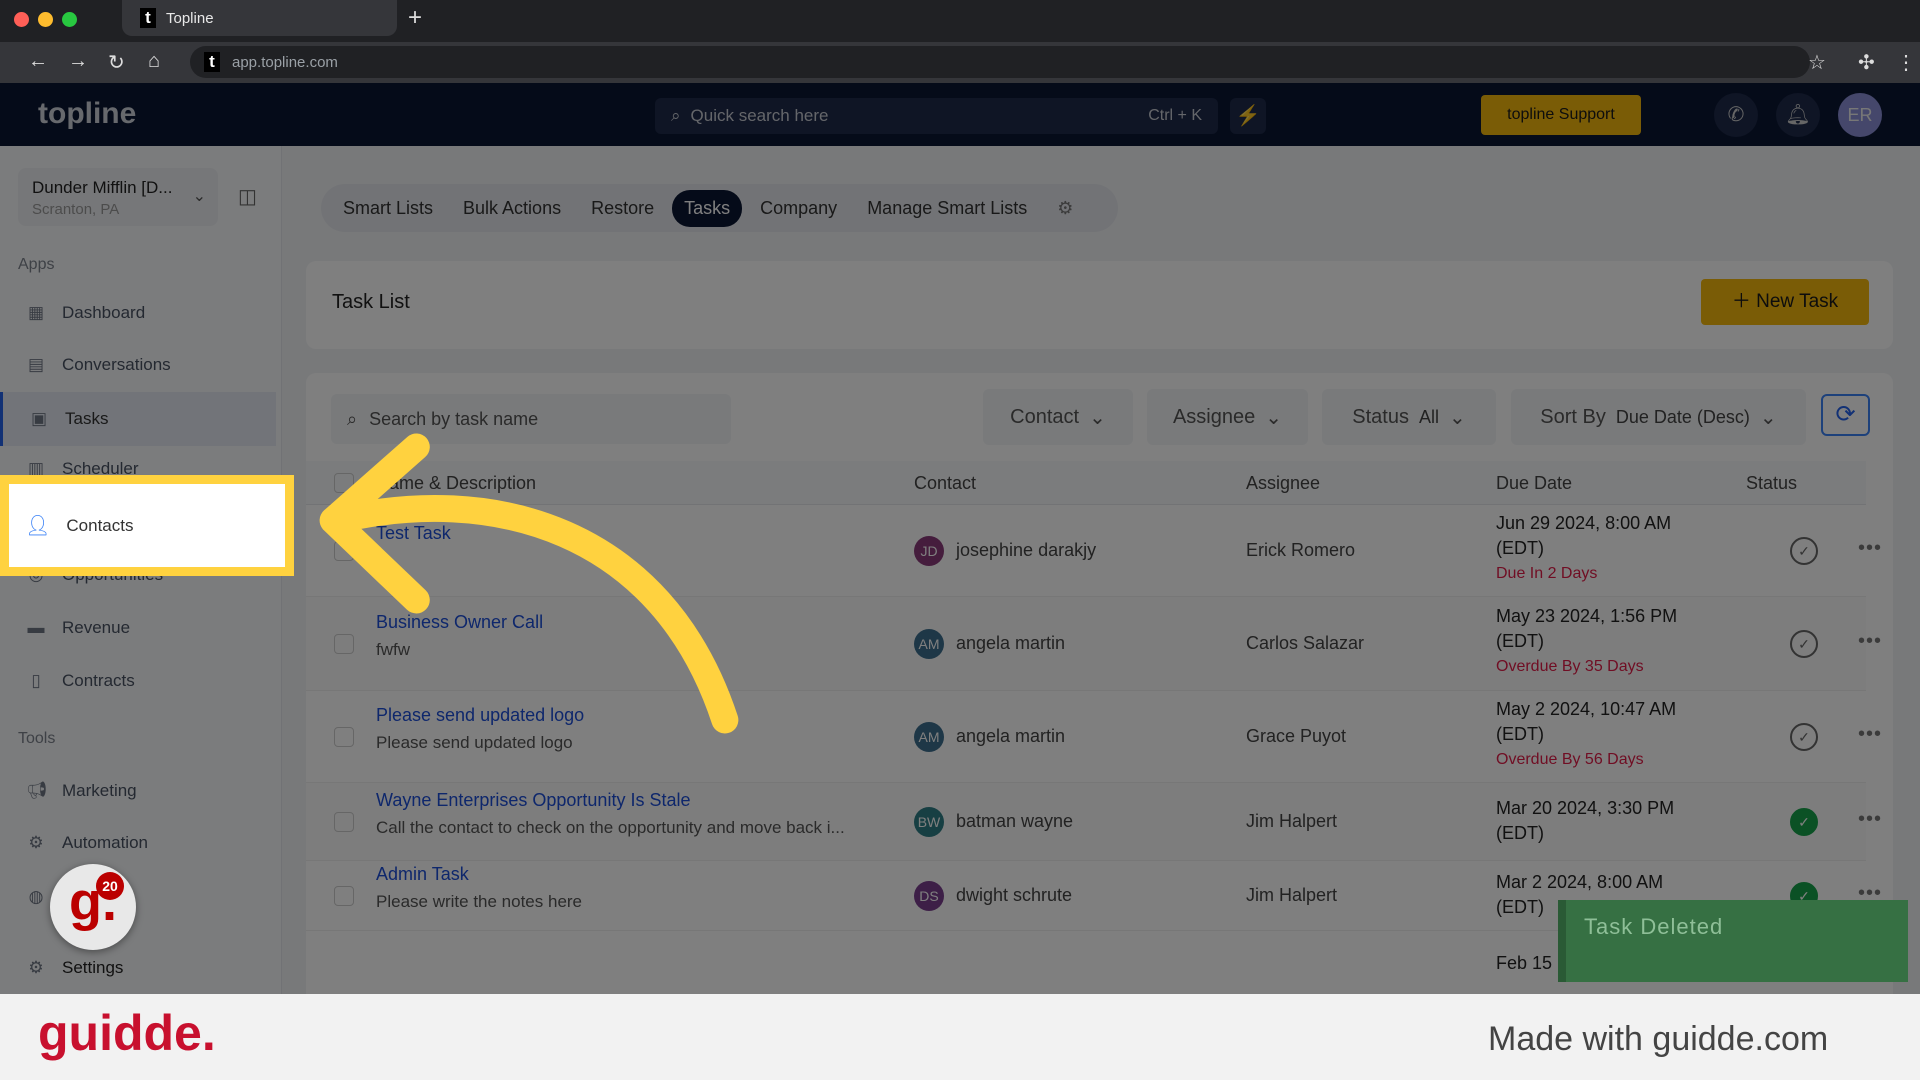  What do you see at coordinates (147, 525) in the screenshot?
I see `sidebar-item-contacts: 👤︎ Contacts` at bounding box center [147, 525].